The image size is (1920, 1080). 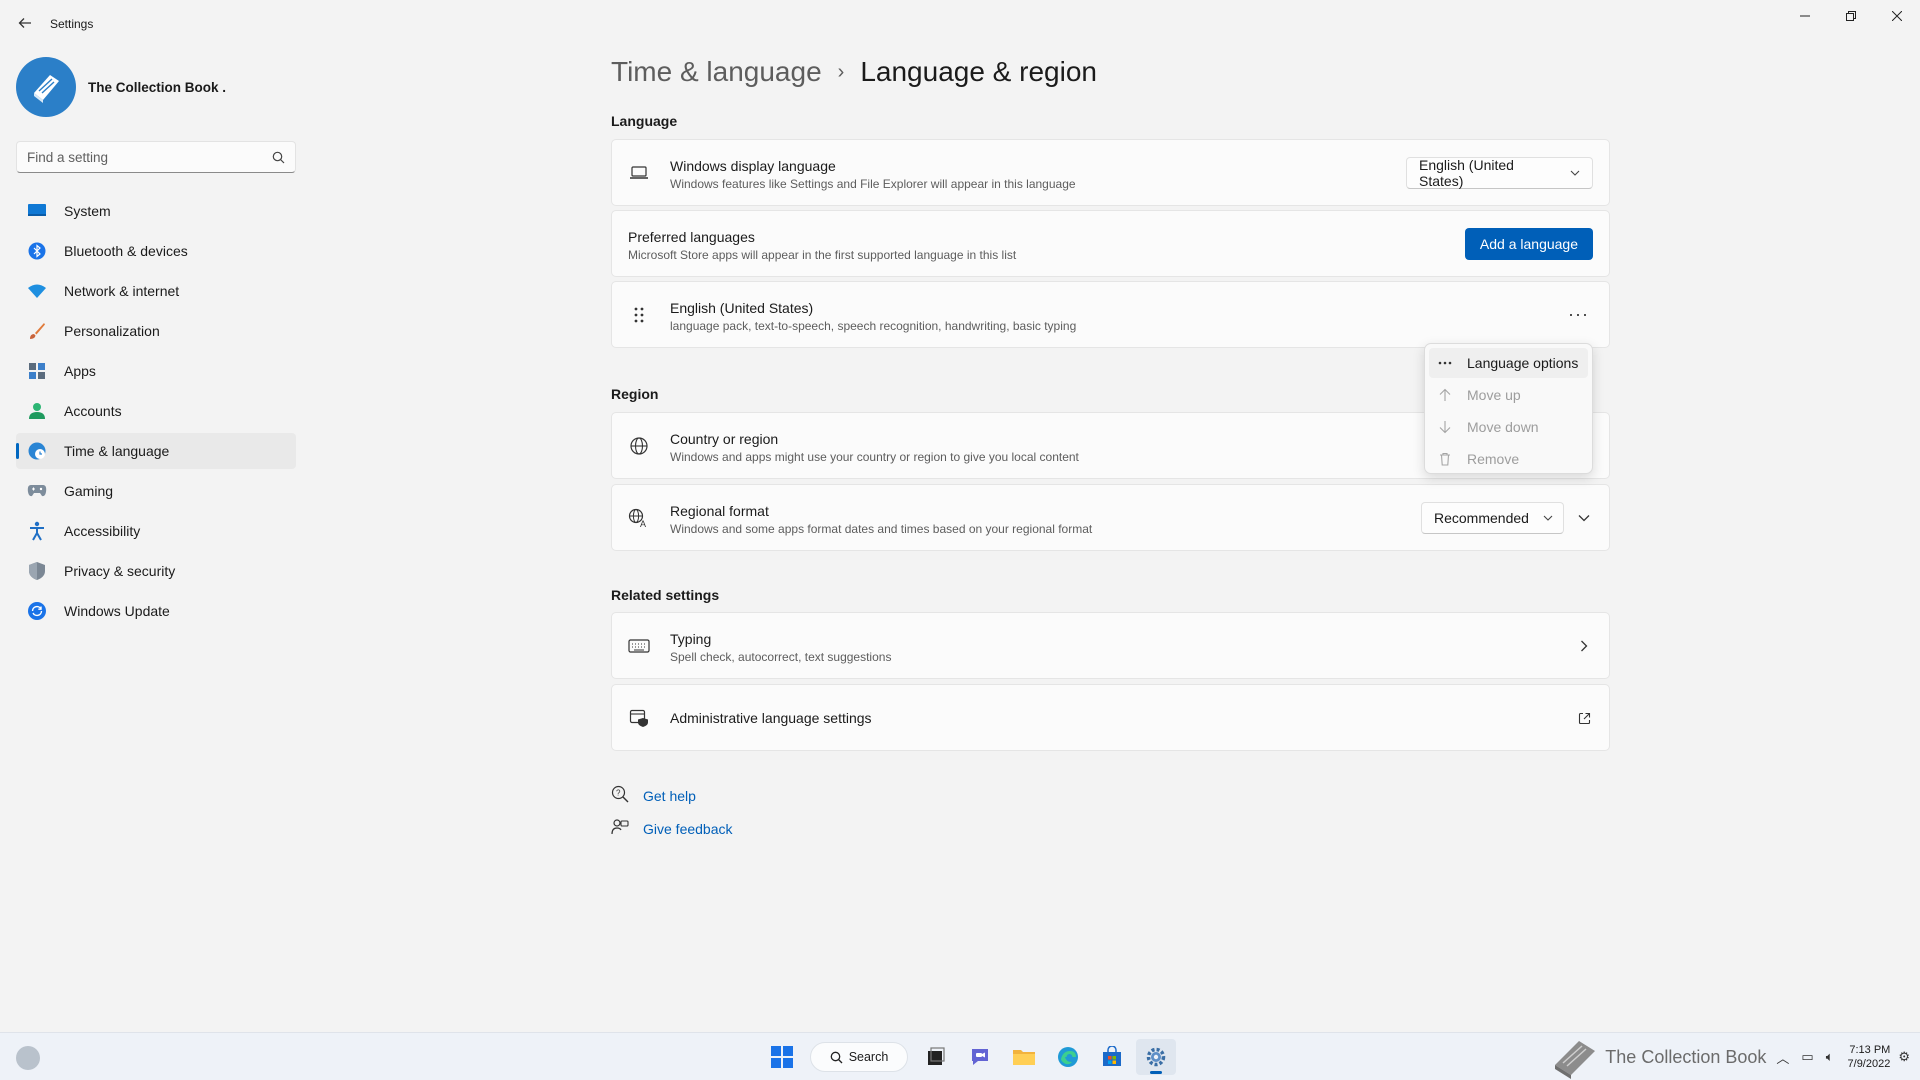 What do you see at coordinates (1575, 1056) in the screenshot?
I see `book-logo-icon` at bounding box center [1575, 1056].